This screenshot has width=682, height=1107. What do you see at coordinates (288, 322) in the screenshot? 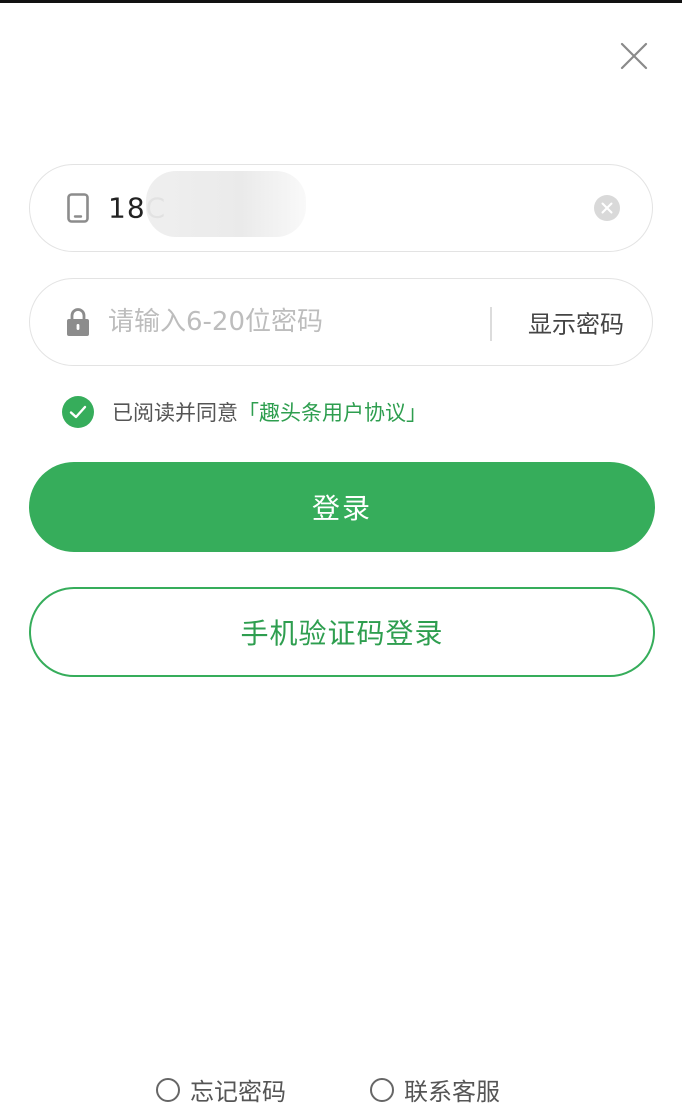
I see `password-input` at bounding box center [288, 322].